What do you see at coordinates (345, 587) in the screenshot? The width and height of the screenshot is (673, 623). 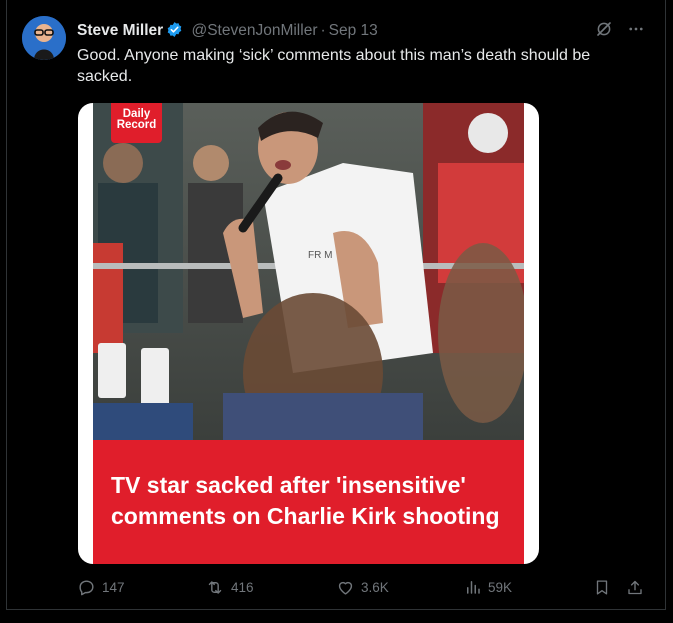 I see `like-icon` at bounding box center [345, 587].